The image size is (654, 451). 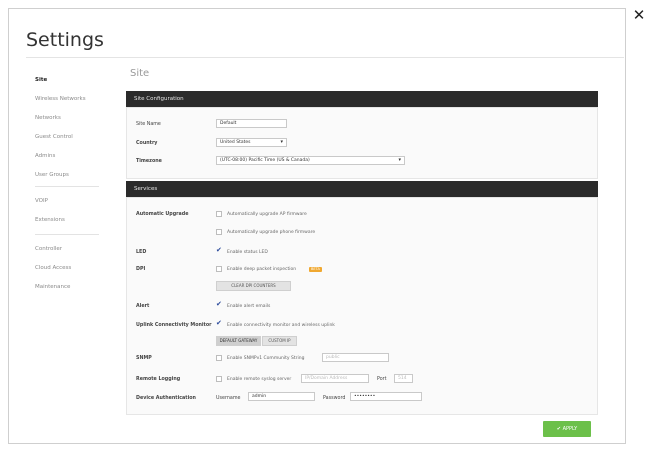 What do you see at coordinates (262, 269) in the screenshot?
I see `dpi-text: Enable deep packet inspection` at bounding box center [262, 269].